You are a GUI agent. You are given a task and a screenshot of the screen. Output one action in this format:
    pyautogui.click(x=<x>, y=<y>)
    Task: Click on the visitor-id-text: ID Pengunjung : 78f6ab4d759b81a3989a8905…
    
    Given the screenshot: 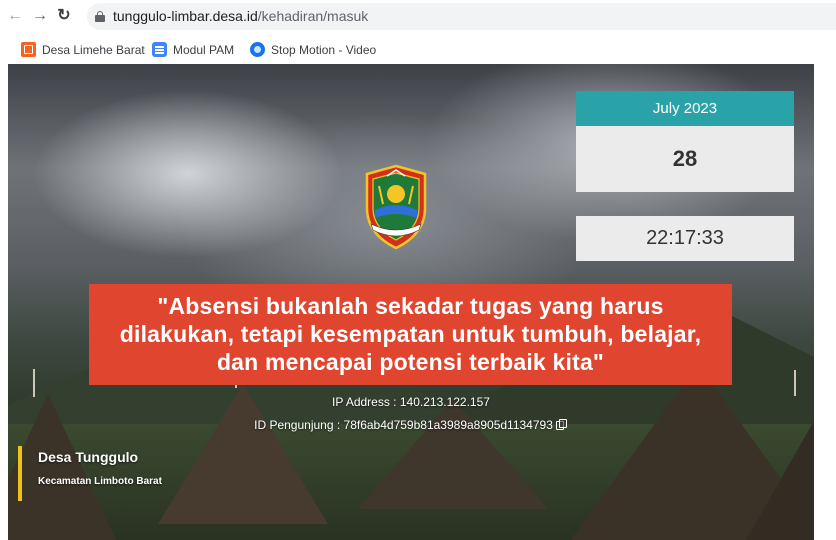 What is the action you would take?
    pyautogui.click(x=411, y=425)
    